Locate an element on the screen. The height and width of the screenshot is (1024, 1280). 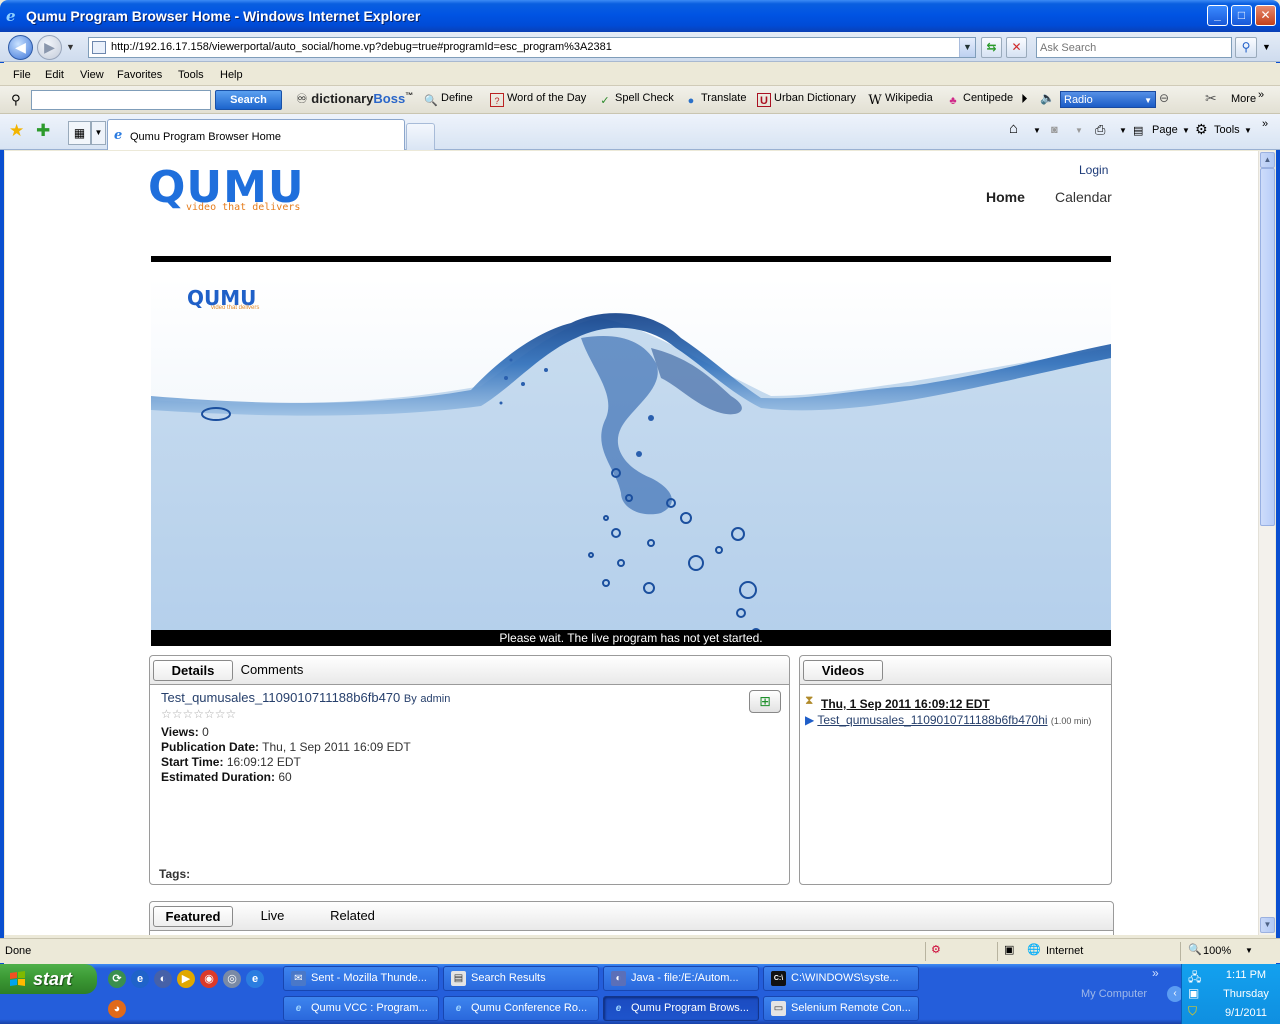
menu-help: Help is located at coordinates (231, 75).